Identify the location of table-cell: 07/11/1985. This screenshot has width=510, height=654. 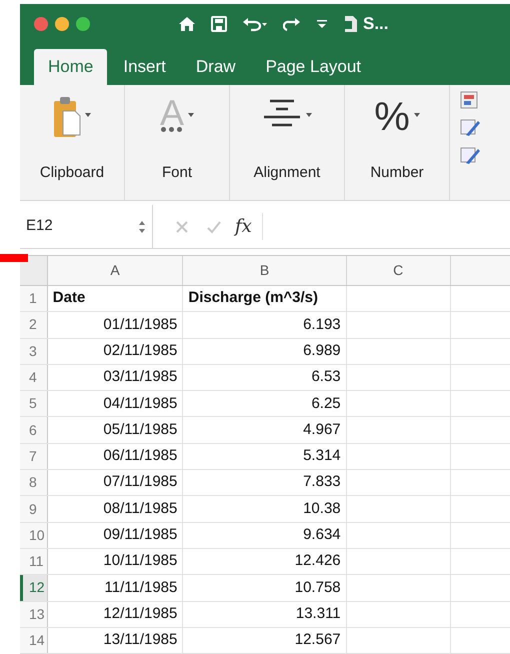
(116, 483).